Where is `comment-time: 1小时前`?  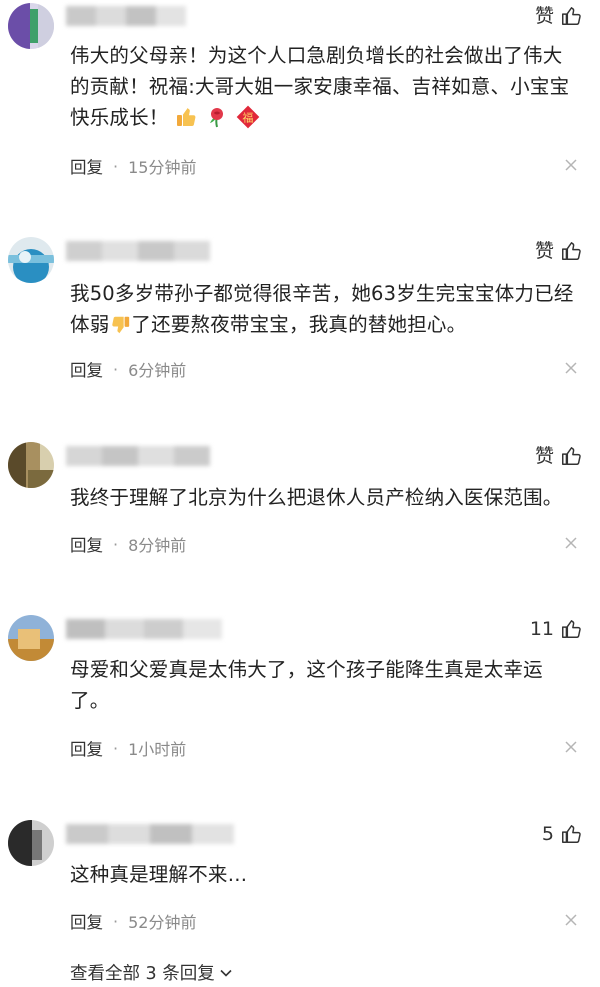 comment-time: 1小时前 is located at coordinates (157, 749).